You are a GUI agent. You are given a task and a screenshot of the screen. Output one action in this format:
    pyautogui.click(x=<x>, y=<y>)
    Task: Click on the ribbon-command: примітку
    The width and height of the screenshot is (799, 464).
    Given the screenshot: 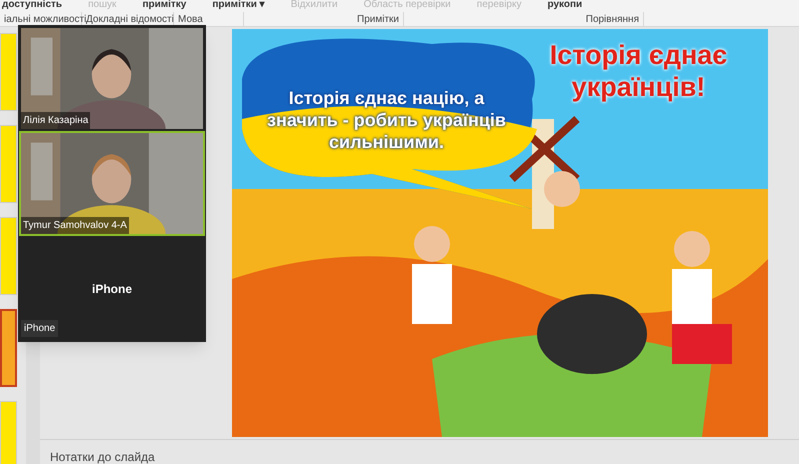 What is the action you would take?
    pyautogui.click(x=164, y=5)
    